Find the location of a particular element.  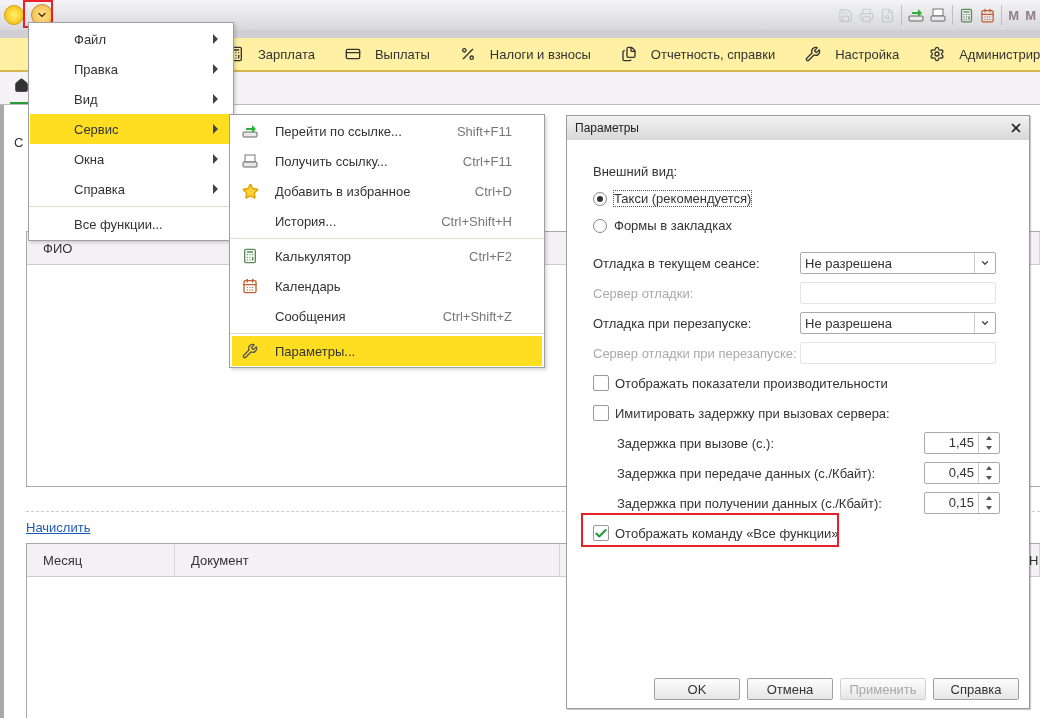

app-logo is located at coordinates (14, 15).